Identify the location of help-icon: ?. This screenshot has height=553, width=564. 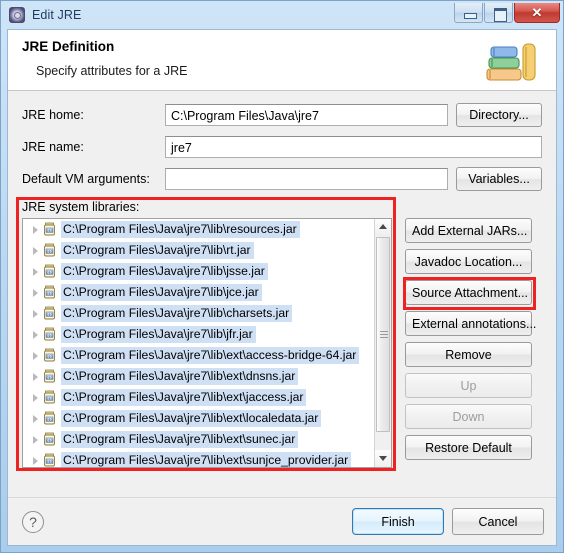
(33, 521).